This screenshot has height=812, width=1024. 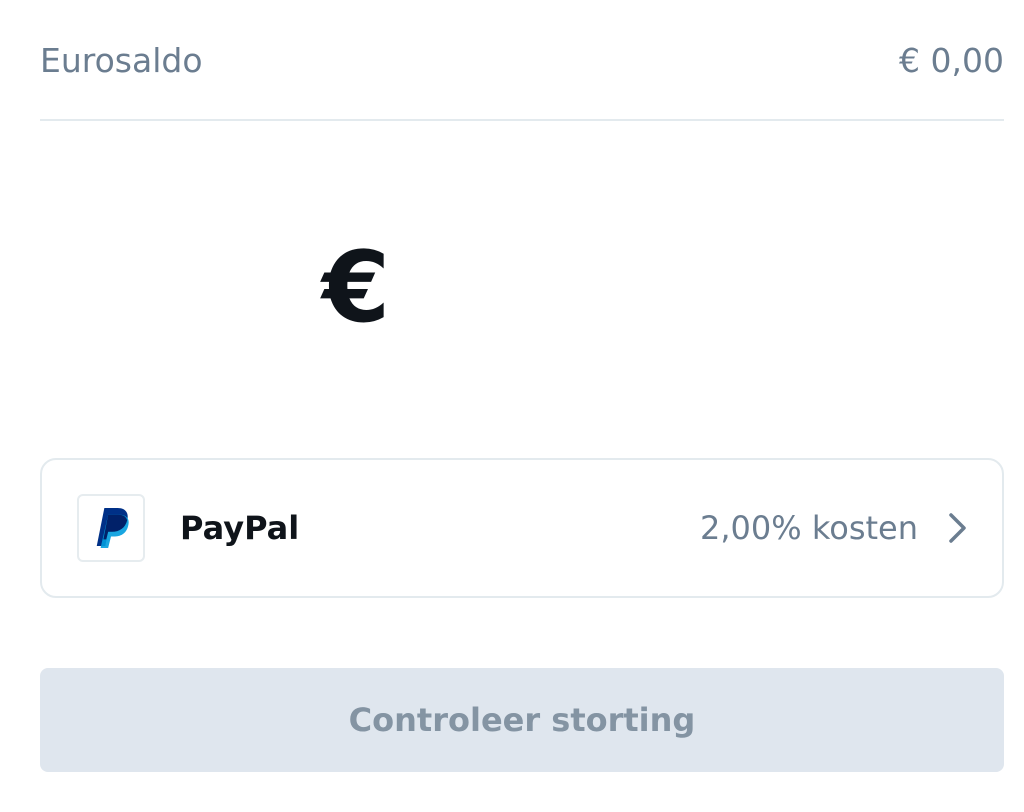 What do you see at coordinates (522, 120) in the screenshot?
I see `divider` at bounding box center [522, 120].